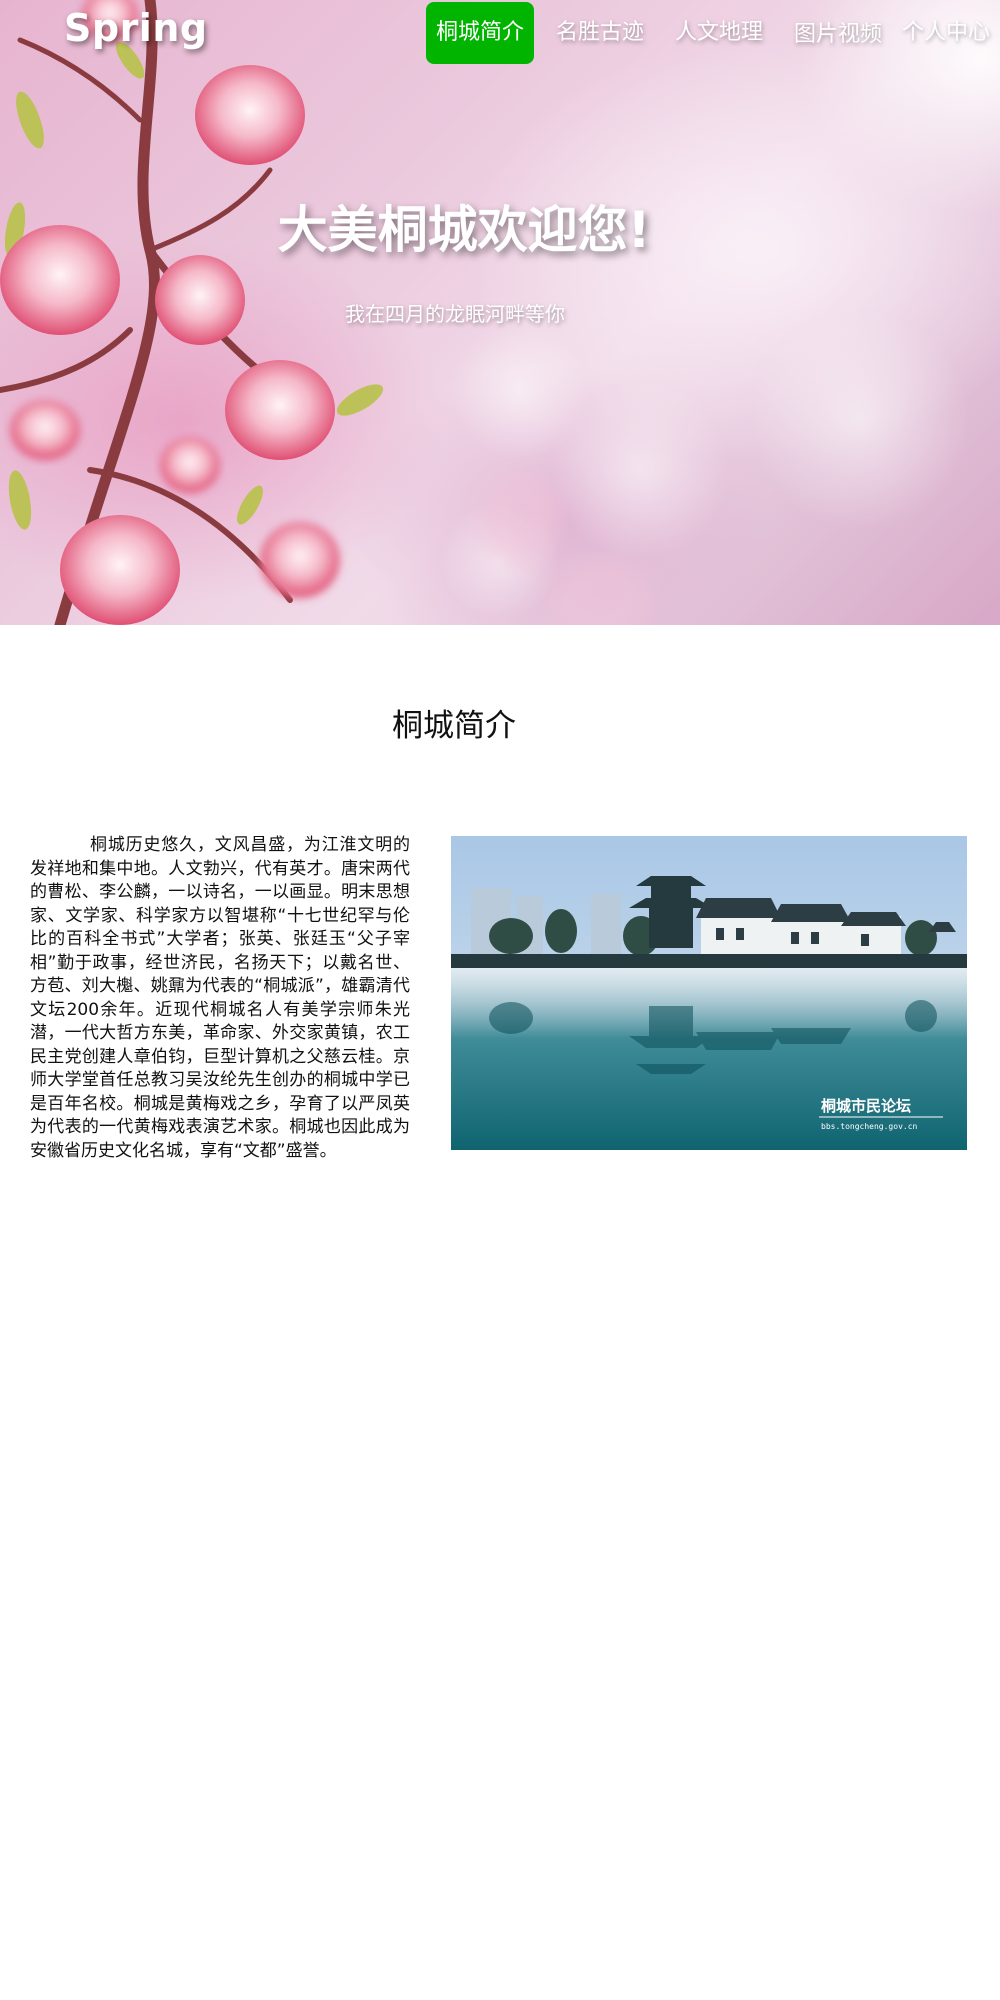  I want to click on nav-item-profile: 个人中心, so click(946, 33).